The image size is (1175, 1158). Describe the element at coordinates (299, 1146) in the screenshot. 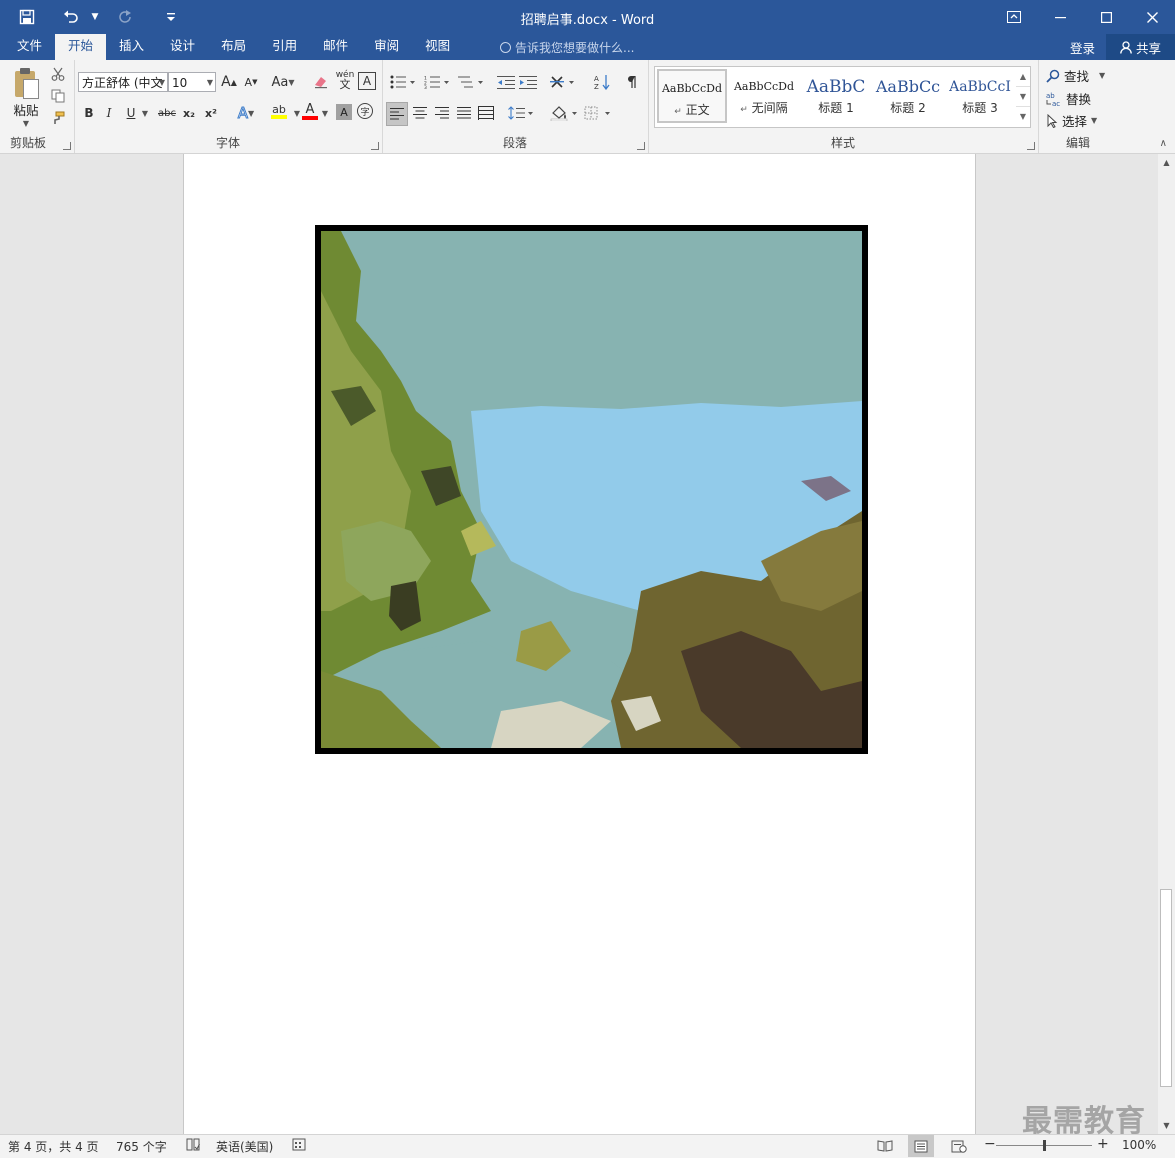

I see `macro-record-icon` at that location.